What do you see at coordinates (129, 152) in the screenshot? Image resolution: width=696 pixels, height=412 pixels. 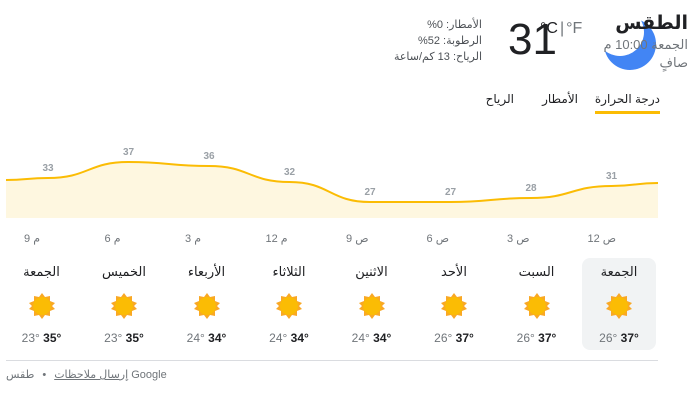 I see `data-label: 37` at bounding box center [129, 152].